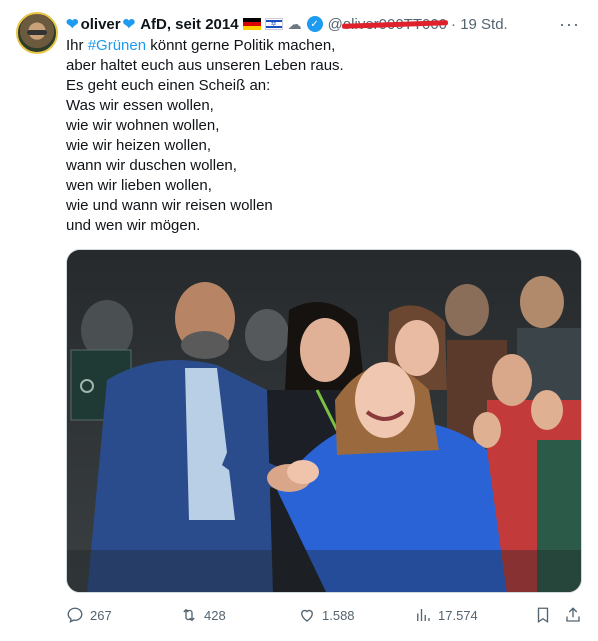 This screenshot has height=641, width=598. What do you see at coordinates (133, 225) in the screenshot?
I see `text-line: und wen wir mögen.` at bounding box center [133, 225].